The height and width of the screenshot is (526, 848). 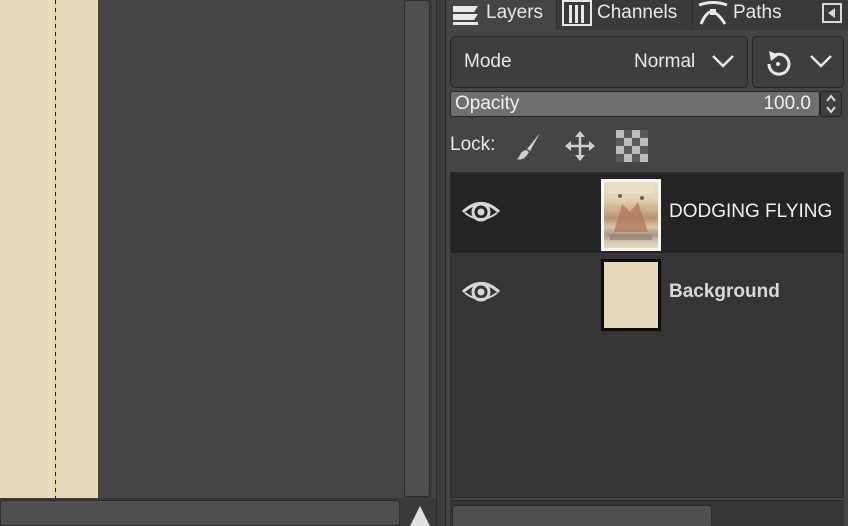 I want to click on navigate-arrow-icon, so click(x=420, y=516).